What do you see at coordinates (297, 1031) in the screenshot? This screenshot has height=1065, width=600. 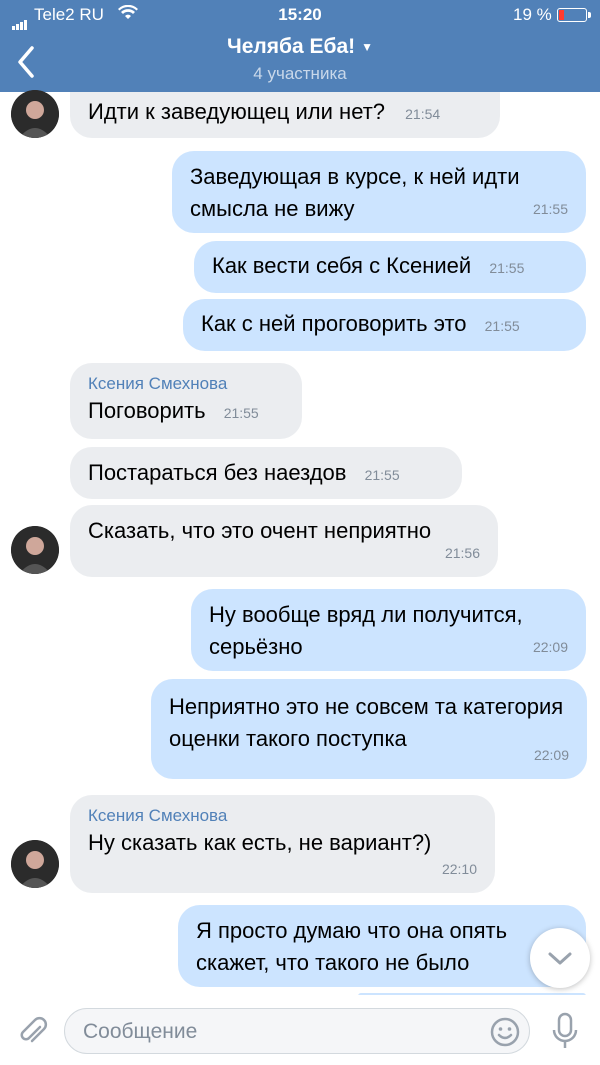 I see `message-input: Сообщение` at bounding box center [297, 1031].